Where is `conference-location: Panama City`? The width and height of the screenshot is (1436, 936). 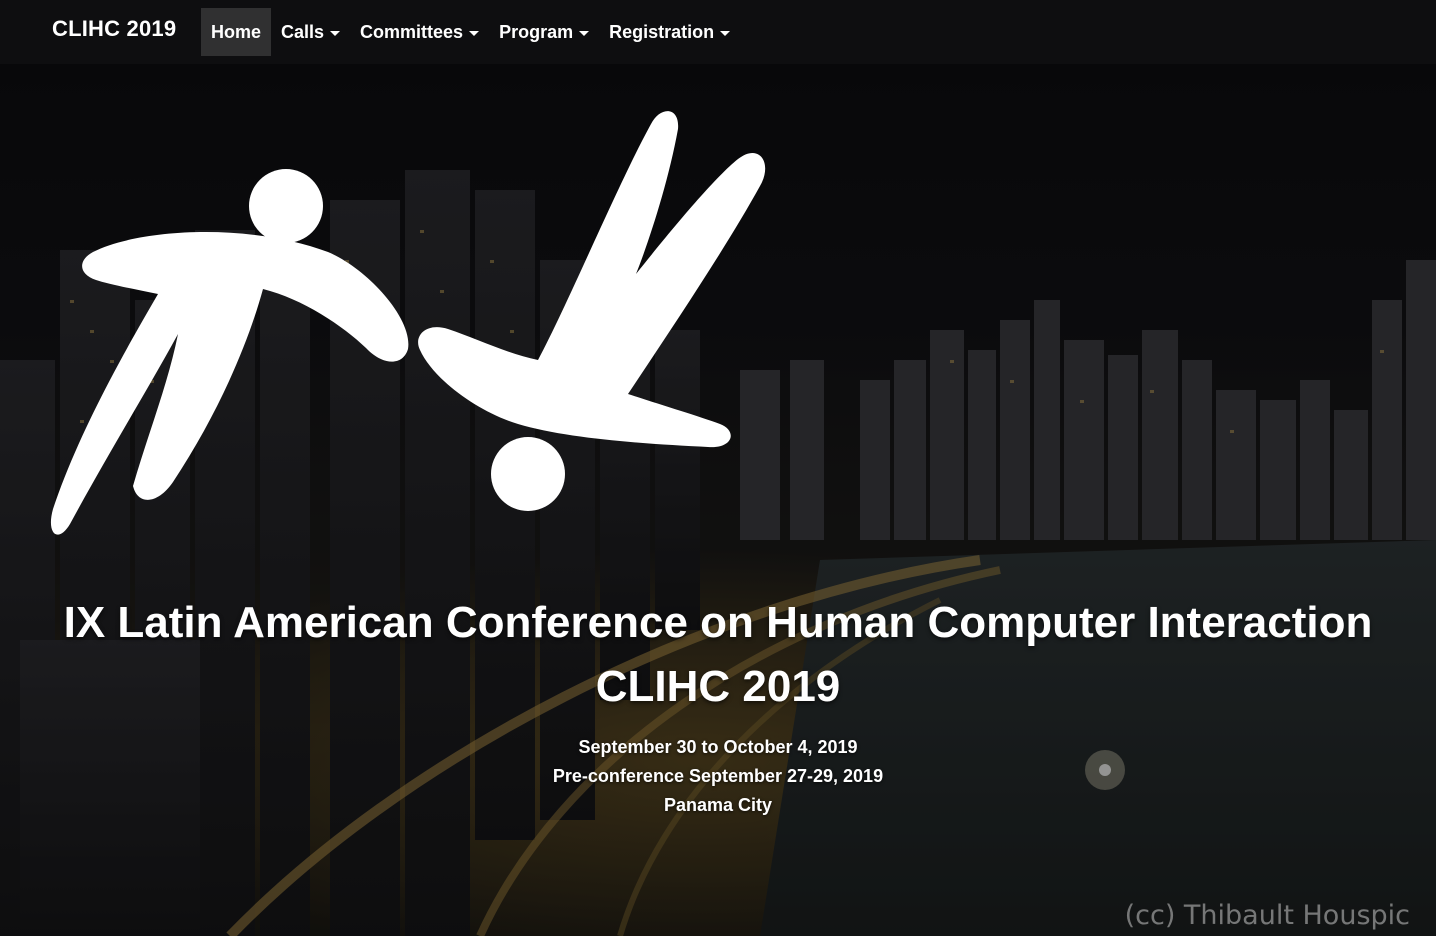 conference-location: Panama City is located at coordinates (718, 805).